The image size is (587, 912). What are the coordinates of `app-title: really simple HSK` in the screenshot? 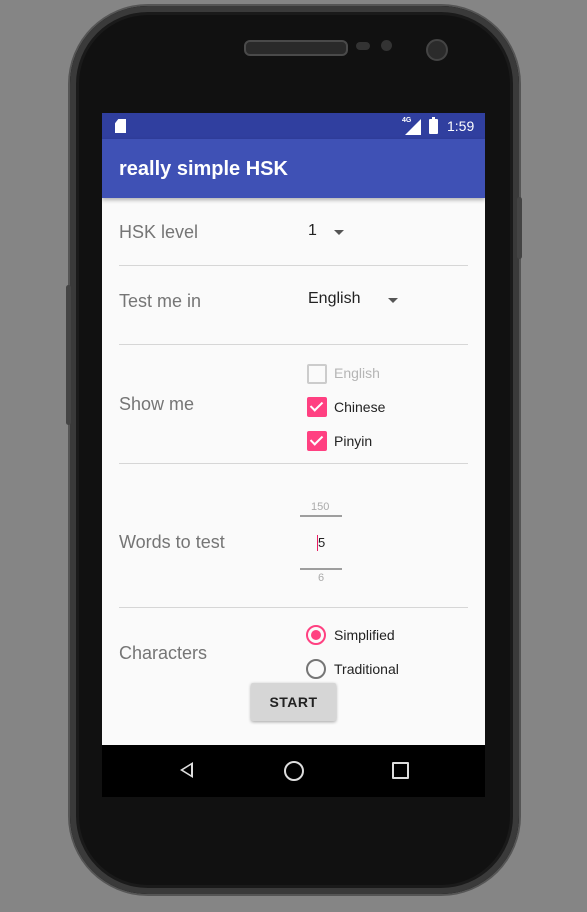 It's located at (203, 169).